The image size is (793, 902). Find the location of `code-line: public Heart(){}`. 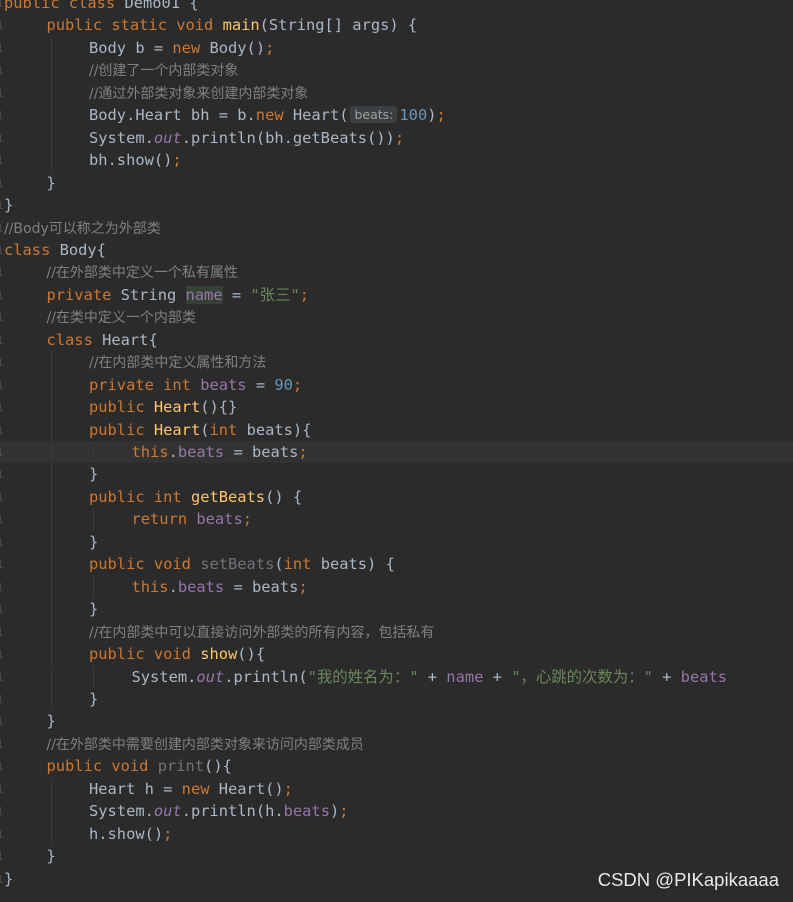

code-line: public Heart(){} is located at coordinates (396, 407).